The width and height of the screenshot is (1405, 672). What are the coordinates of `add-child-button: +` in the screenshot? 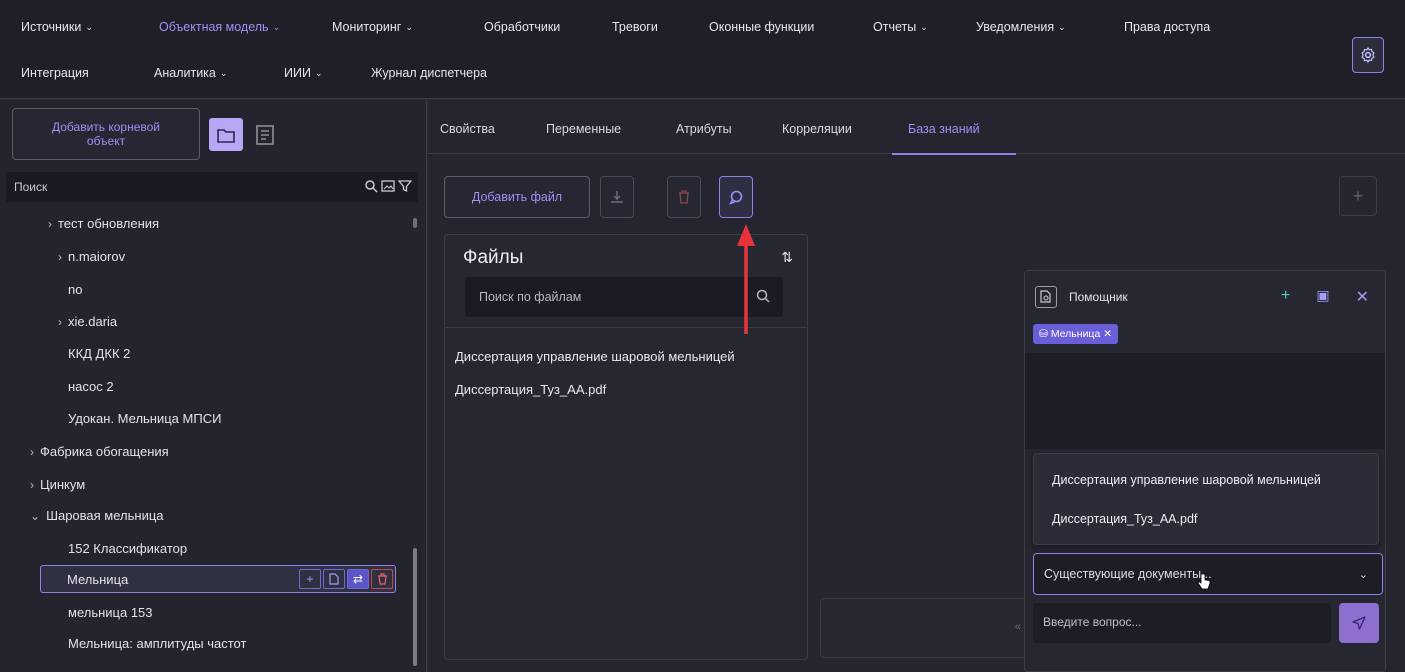 It's located at (310, 579).